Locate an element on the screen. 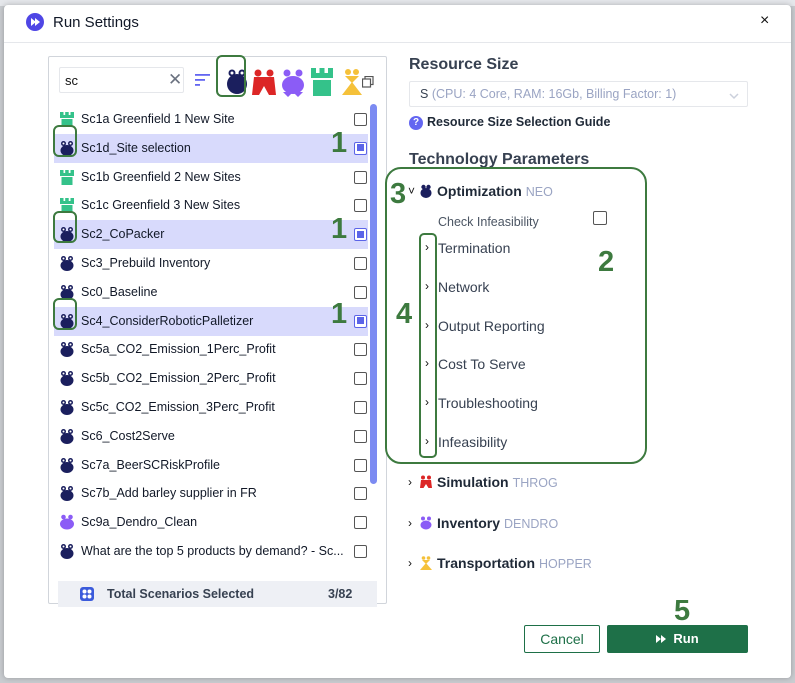  scenario-row: Sc5b_CO2_Emission_2Perc_Profit is located at coordinates (211, 378).